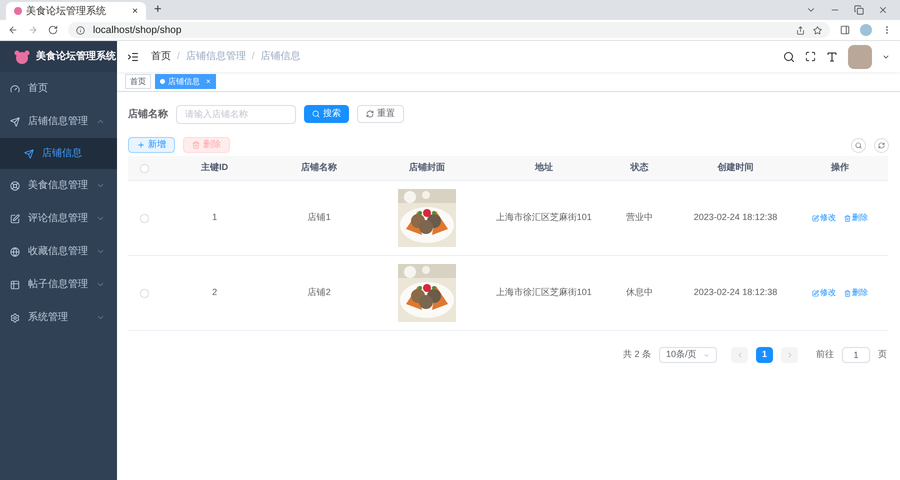 Image resolution: width=900 pixels, height=480 pixels. What do you see at coordinates (236, 114) in the screenshot?
I see `input-field: 请输入店铺名称` at bounding box center [236, 114].